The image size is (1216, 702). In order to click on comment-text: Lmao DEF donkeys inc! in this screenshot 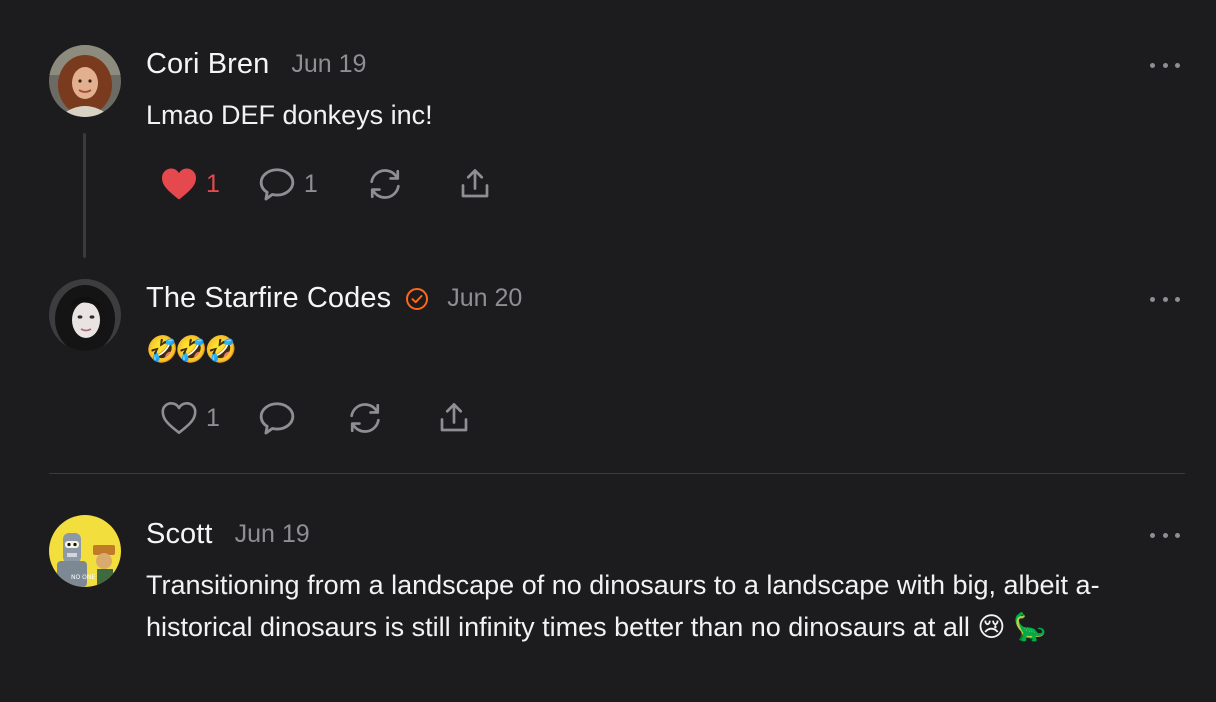, I will do `click(289, 115)`.